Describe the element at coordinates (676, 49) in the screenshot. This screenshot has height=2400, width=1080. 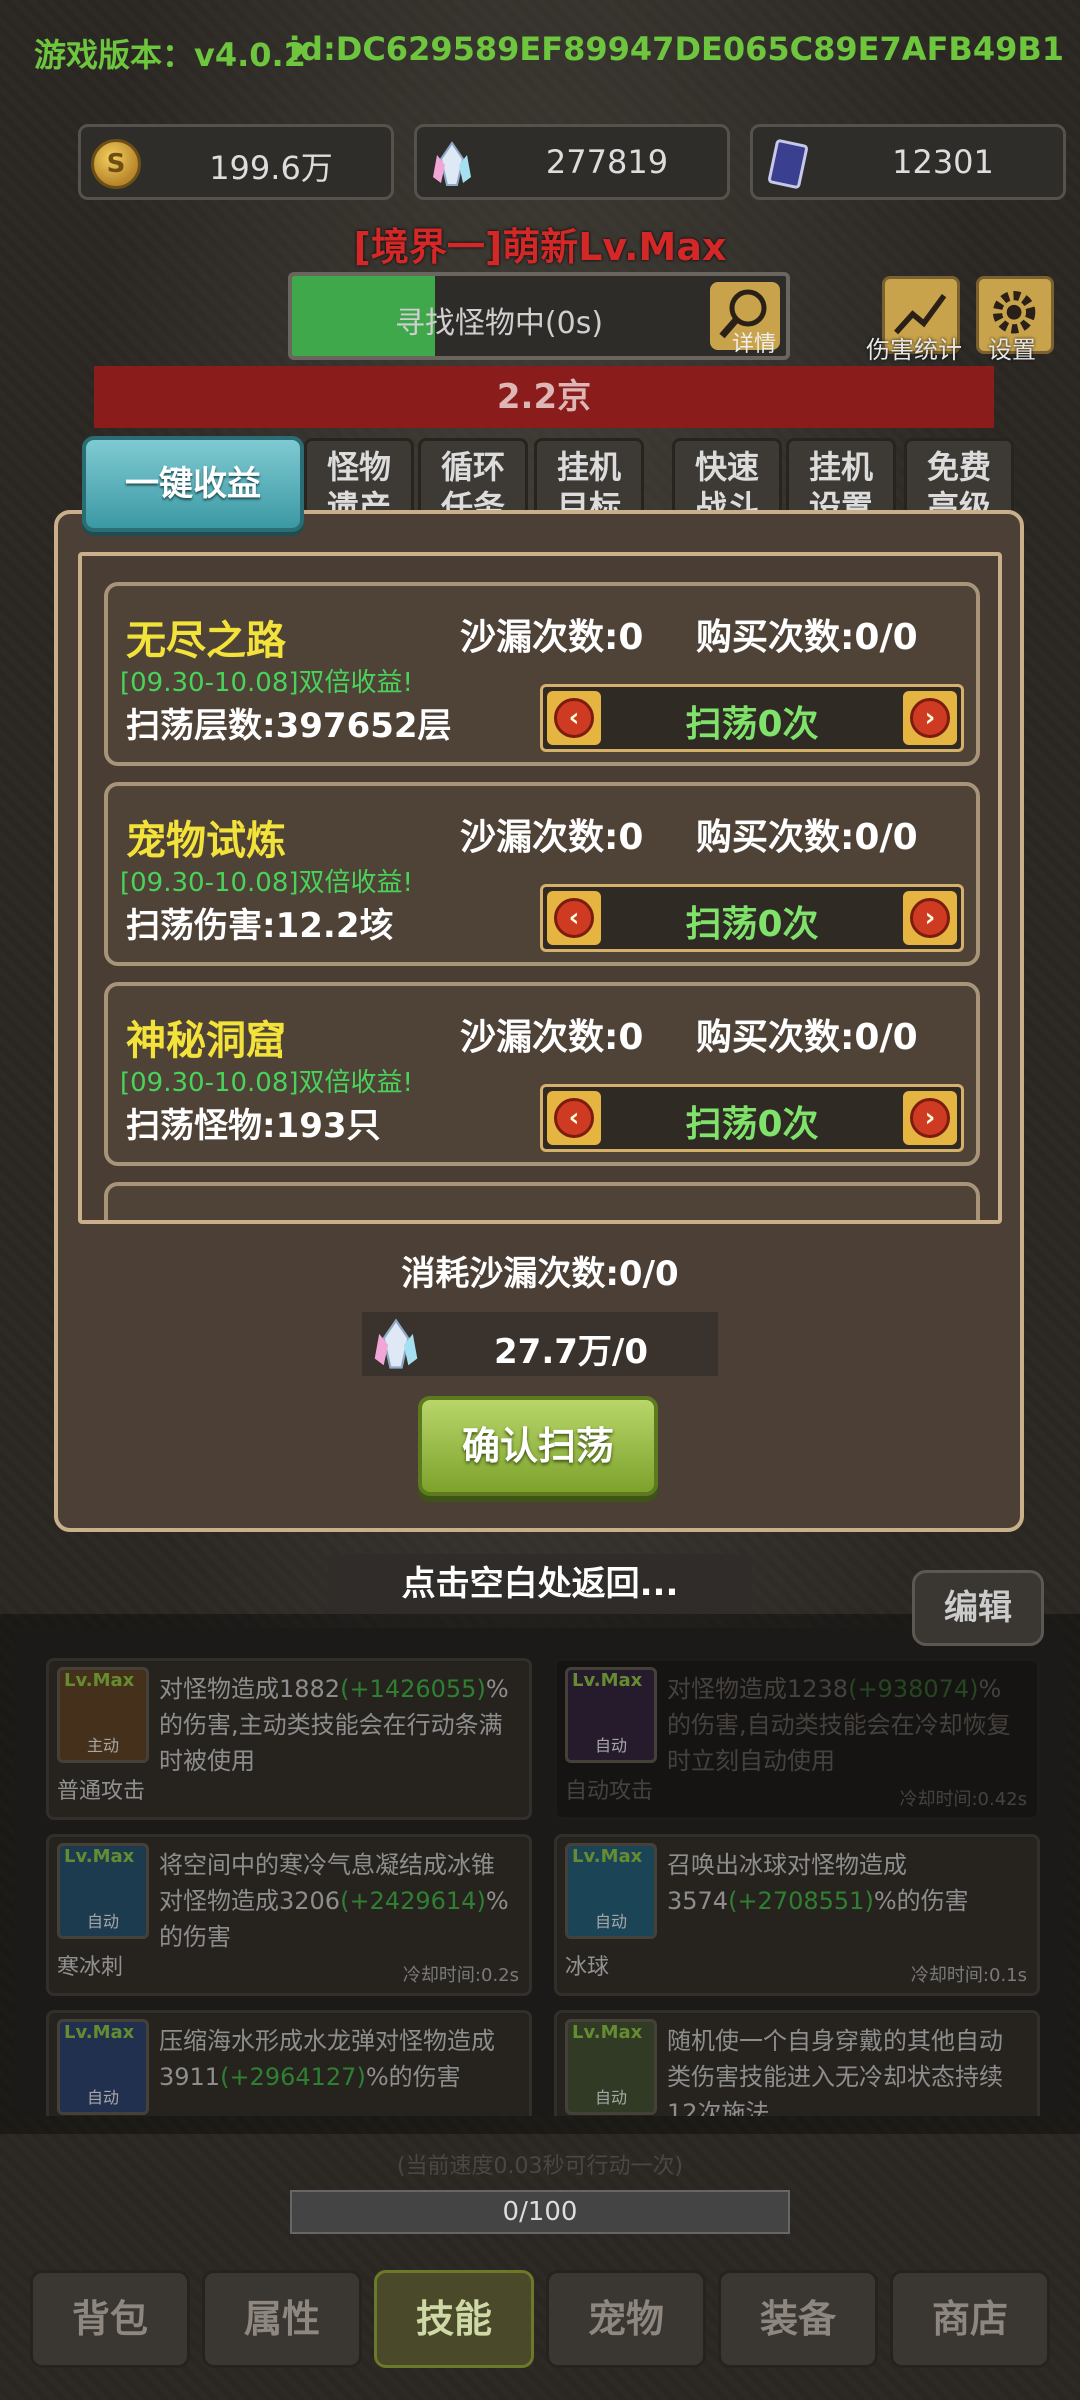
I see `player-id-label: id:DC629589EF89947DE065C89E7AFB49B1` at that location.